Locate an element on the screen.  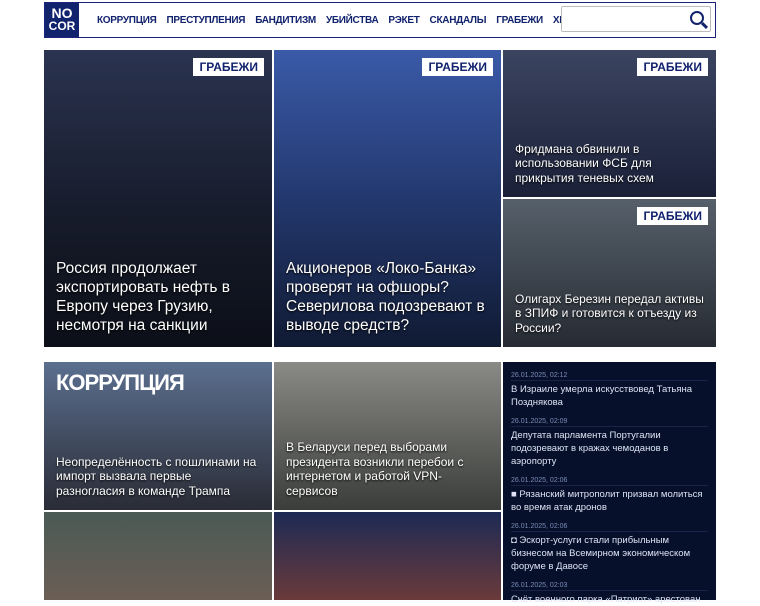
camera-icon: ◘ is located at coordinates (514, 540).